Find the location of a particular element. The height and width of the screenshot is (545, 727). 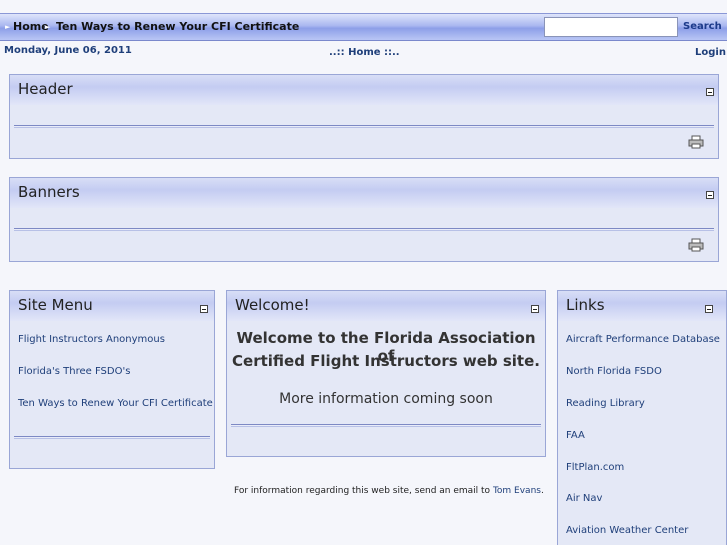

home-link: ..:: Home ::.. is located at coordinates (364, 52).